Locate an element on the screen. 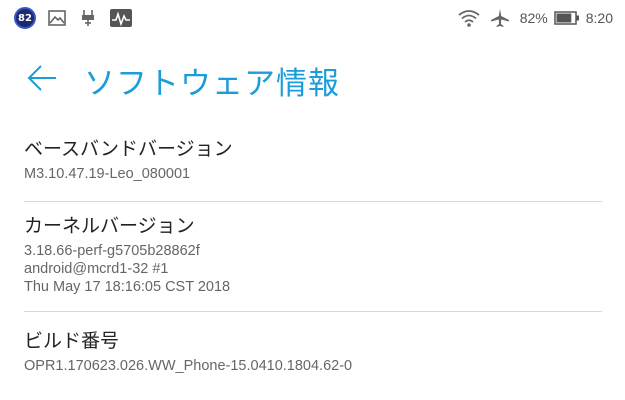 The image size is (625, 400). usb-debug-icon is located at coordinates (88, 18).